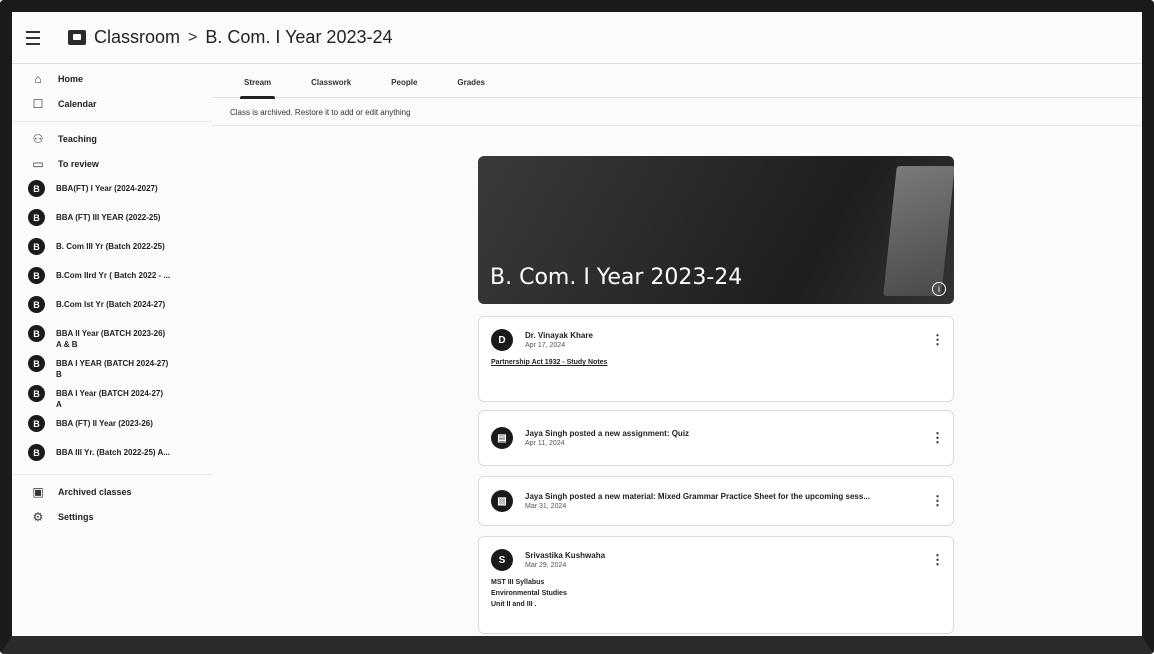 This screenshot has height=654, width=1154. What do you see at coordinates (545, 345) in the screenshot?
I see `post-date: Apr 17, 2024` at bounding box center [545, 345].